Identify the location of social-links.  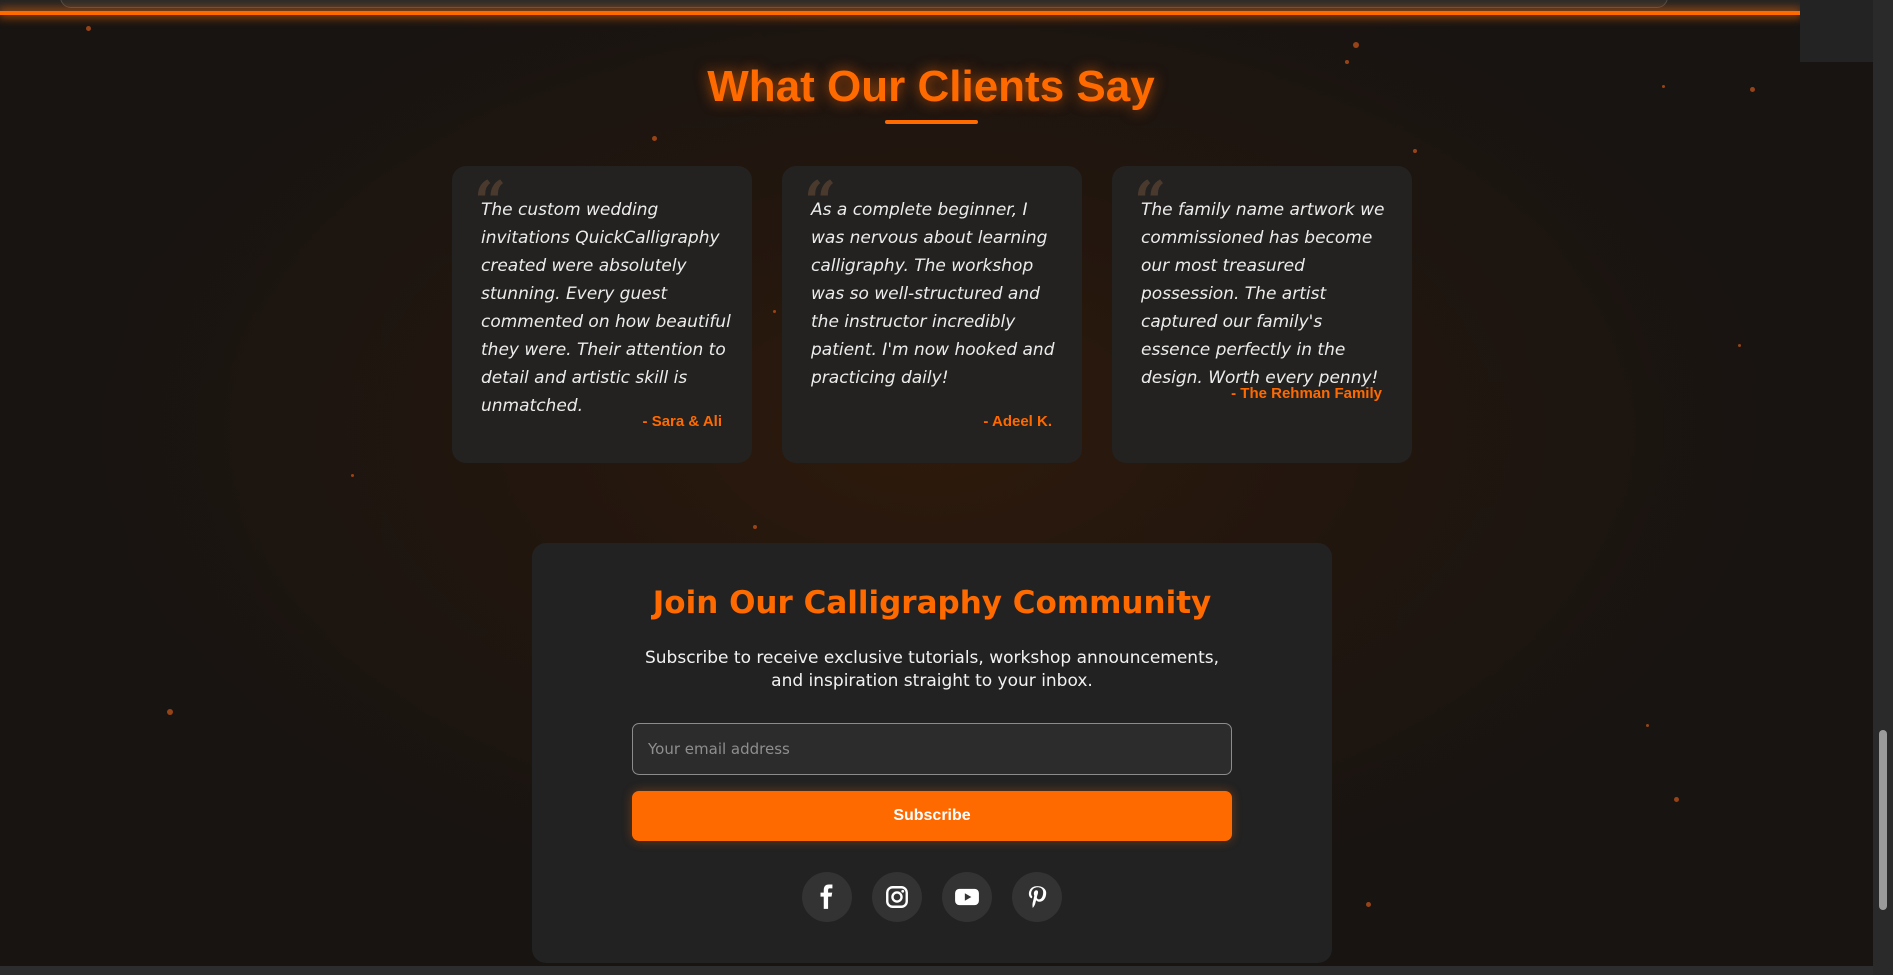
(932, 897).